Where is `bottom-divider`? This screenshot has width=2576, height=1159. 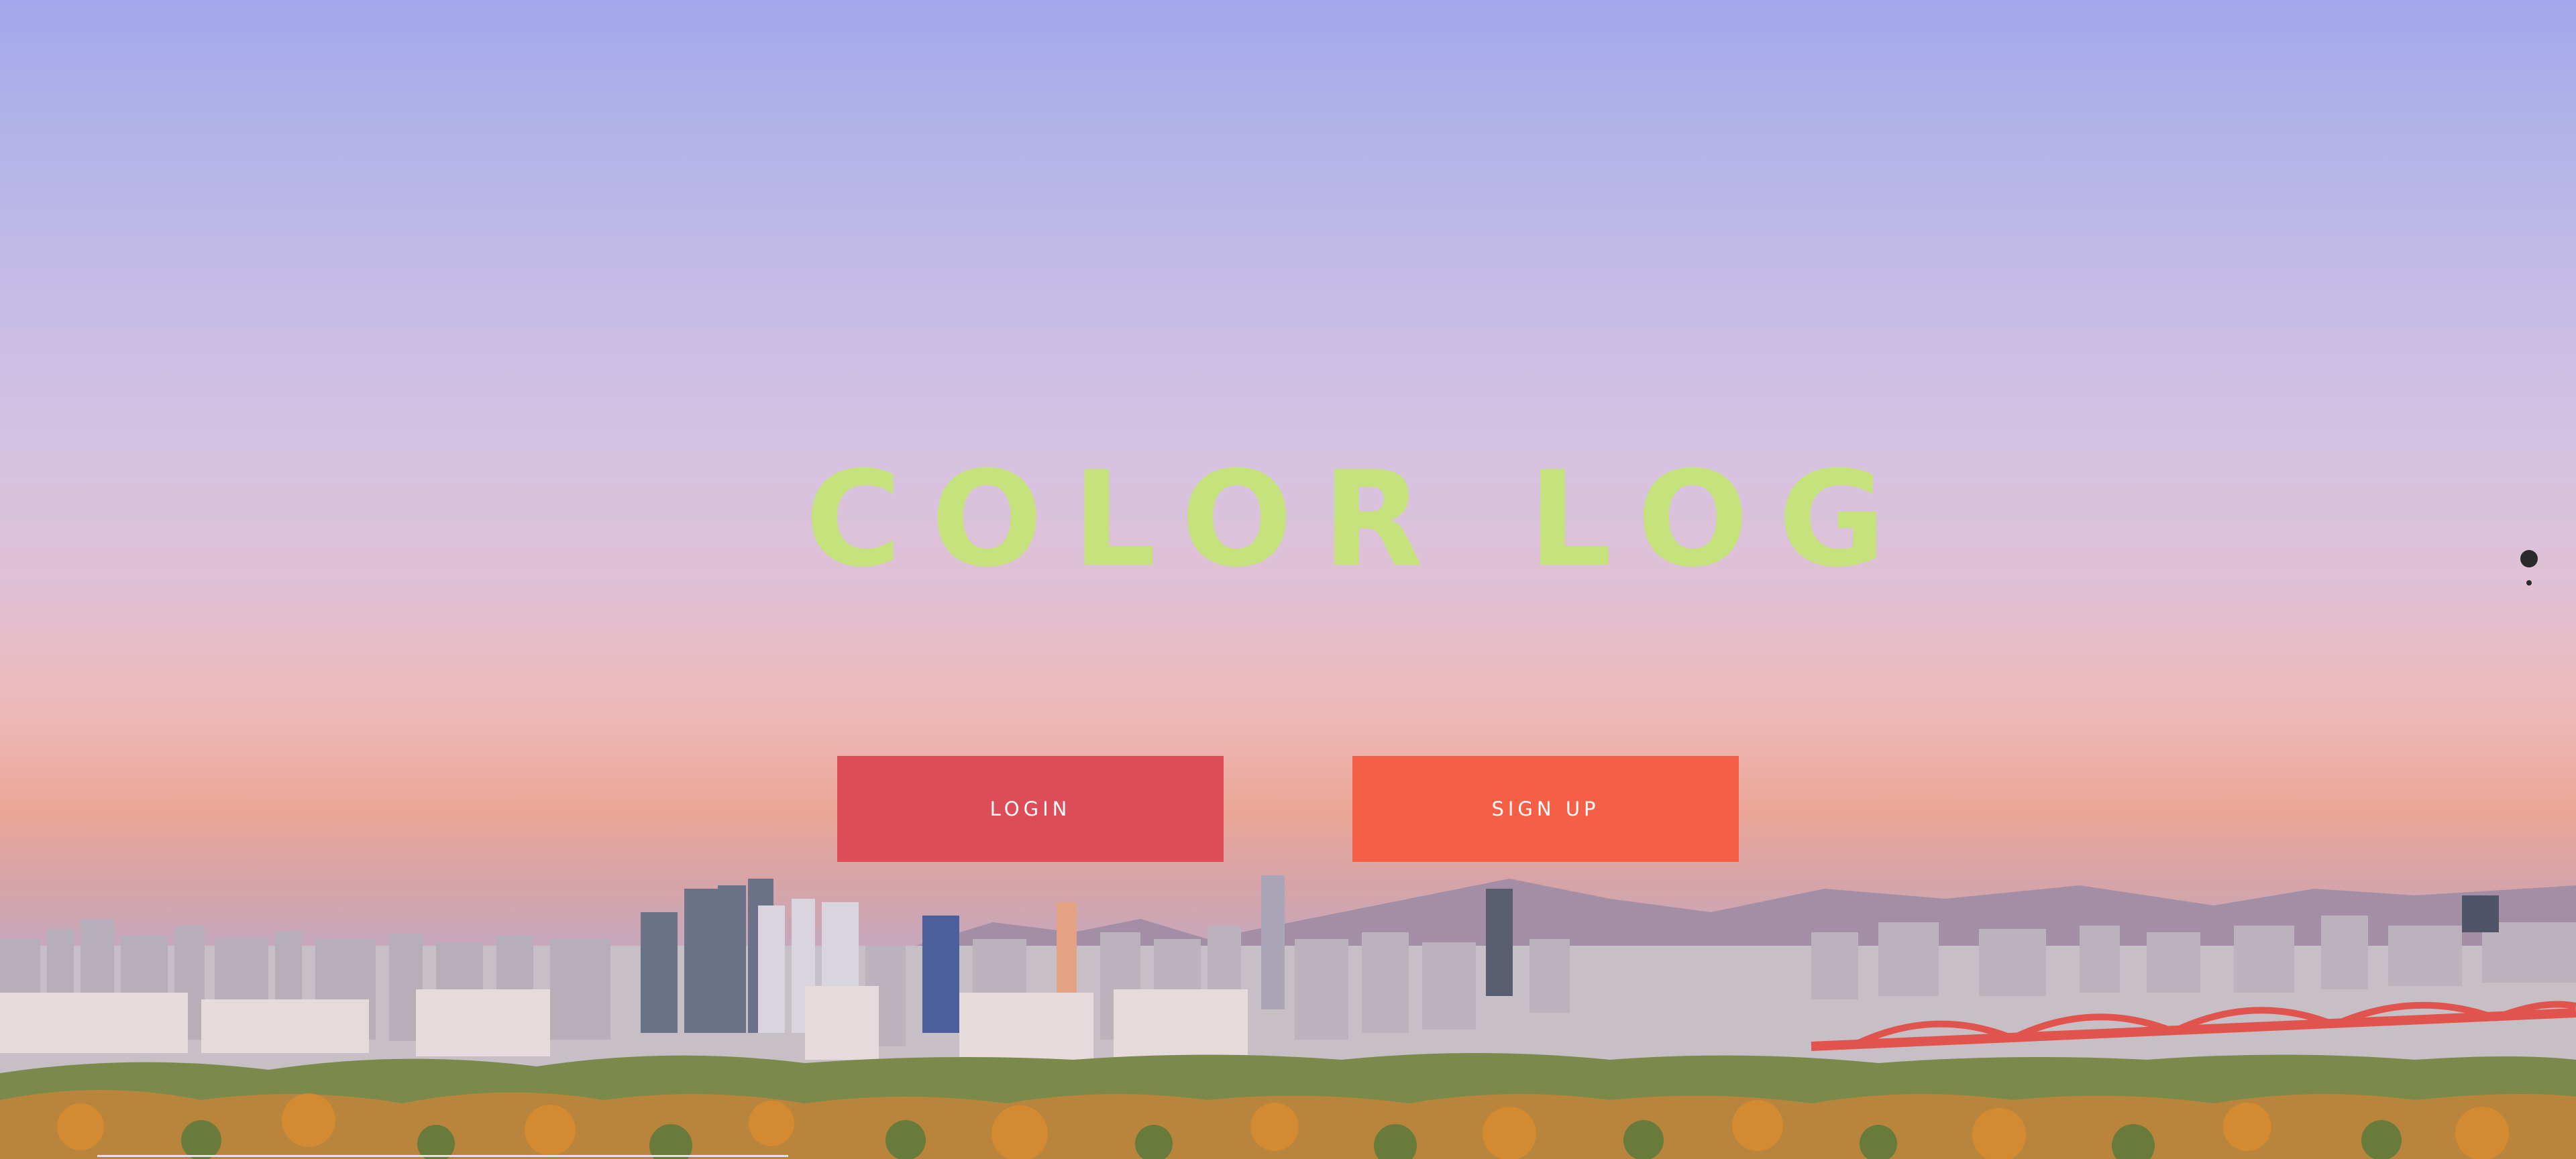 bottom-divider is located at coordinates (442, 1156).